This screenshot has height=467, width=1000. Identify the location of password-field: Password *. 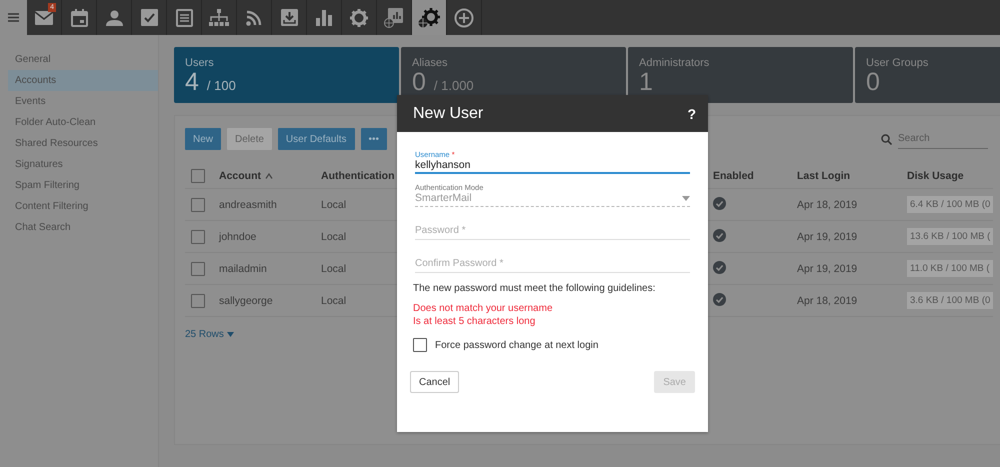
(552, 232).